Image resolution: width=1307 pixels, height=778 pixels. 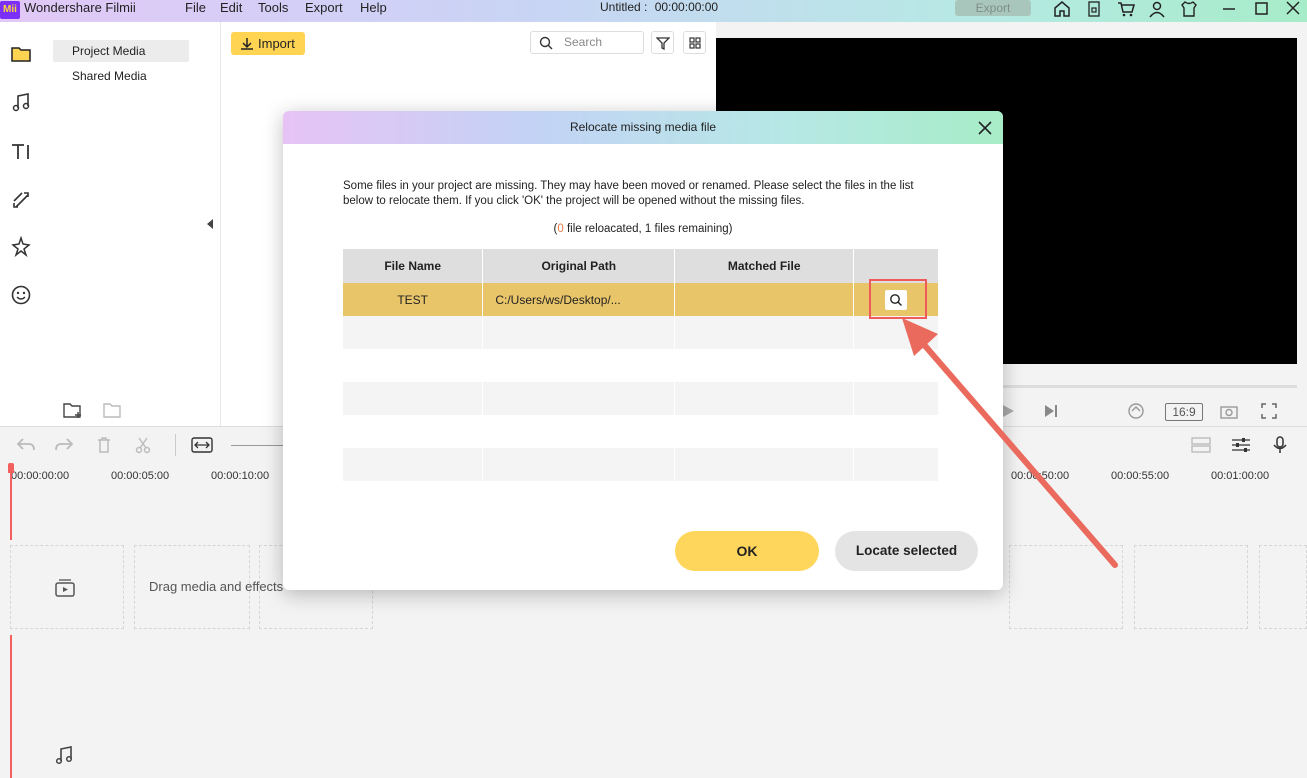 What do you see at coordinates (195, 9) in the screenshot?
I see `menu-file: File` at bounding box center [195, 9].